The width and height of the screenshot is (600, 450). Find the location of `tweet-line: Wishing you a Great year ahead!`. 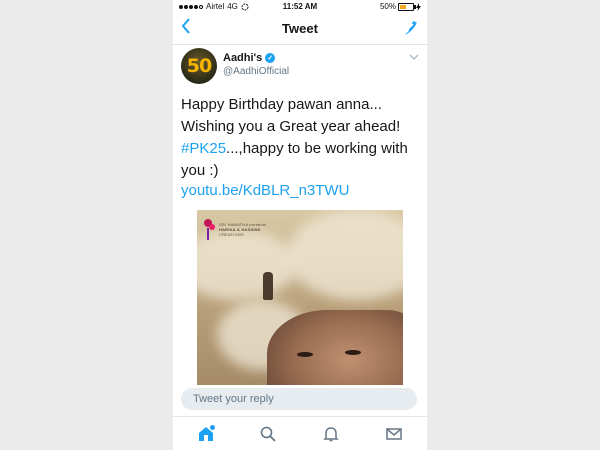

tweet-line: Wishing you a Great year ahead! is located at coordinates (291, 126).